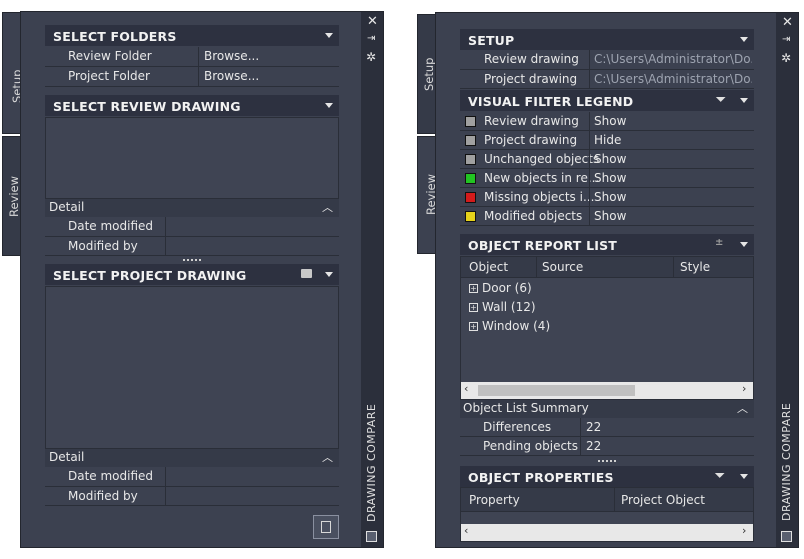  Describe the element at coordinates (516, 326) in the screenshot. I see `item-window: Window (4)` at that location.